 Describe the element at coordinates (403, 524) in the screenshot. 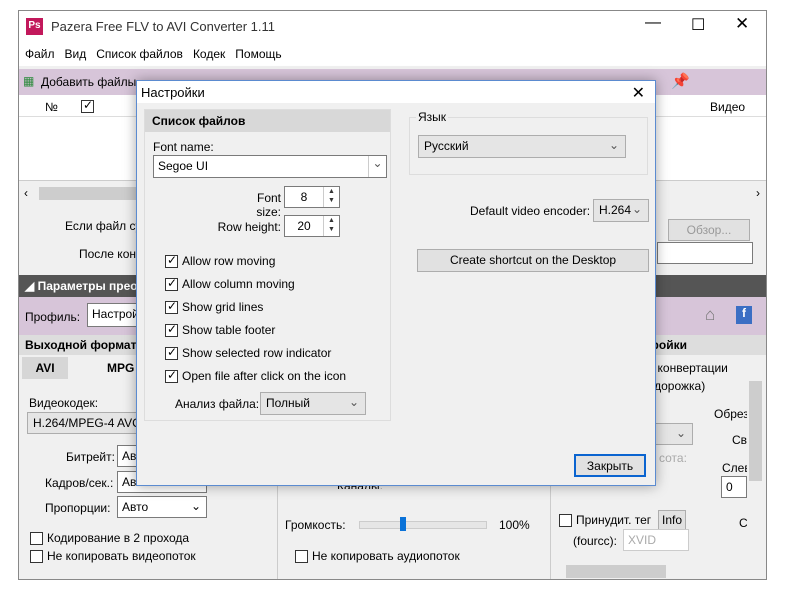

I see `volume-slider-thumb` at that location.